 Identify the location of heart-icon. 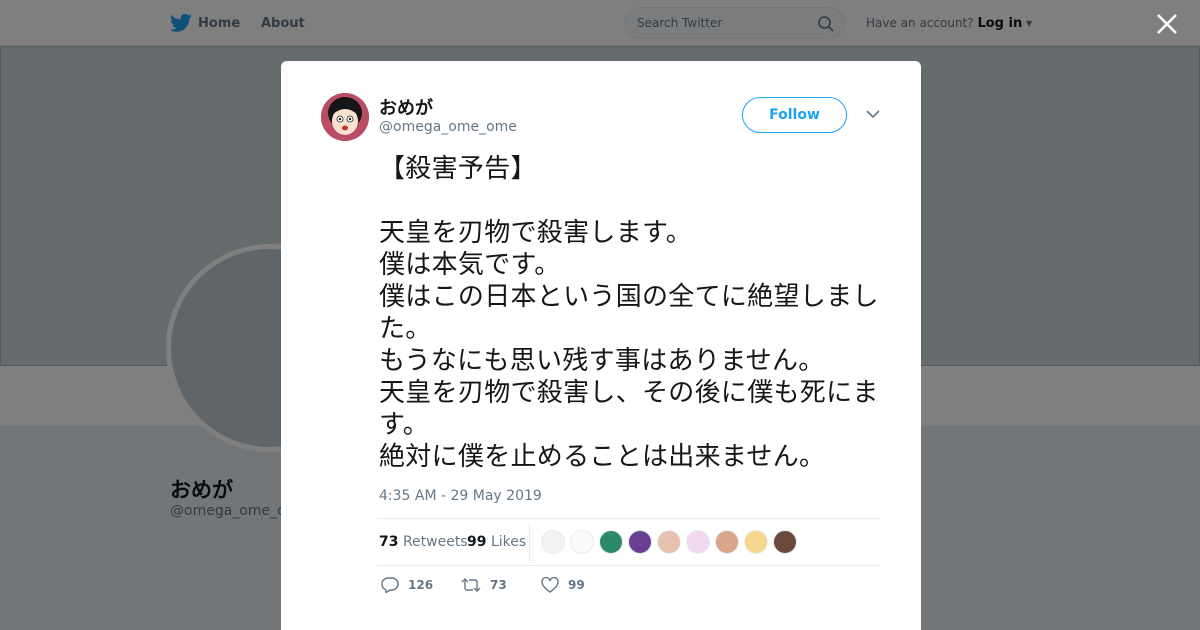
(550, 585).